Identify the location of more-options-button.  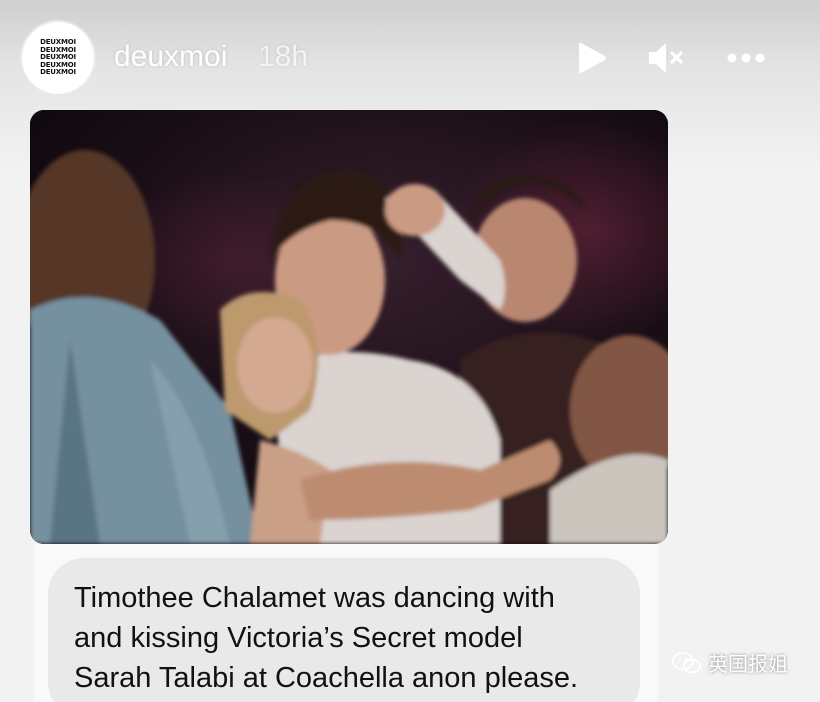
(746, 58).